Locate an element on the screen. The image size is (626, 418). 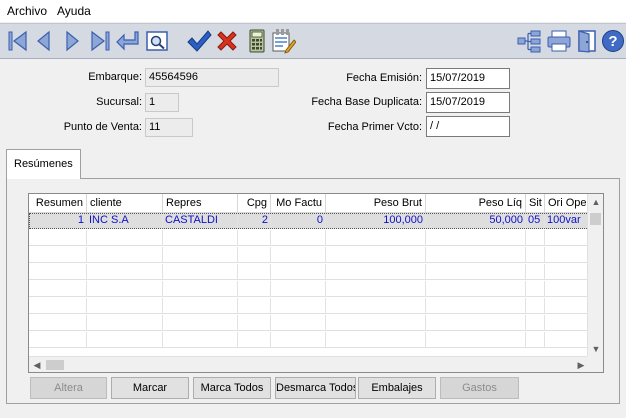
cell-cpg: 2 is located at coordinates (254, 221).